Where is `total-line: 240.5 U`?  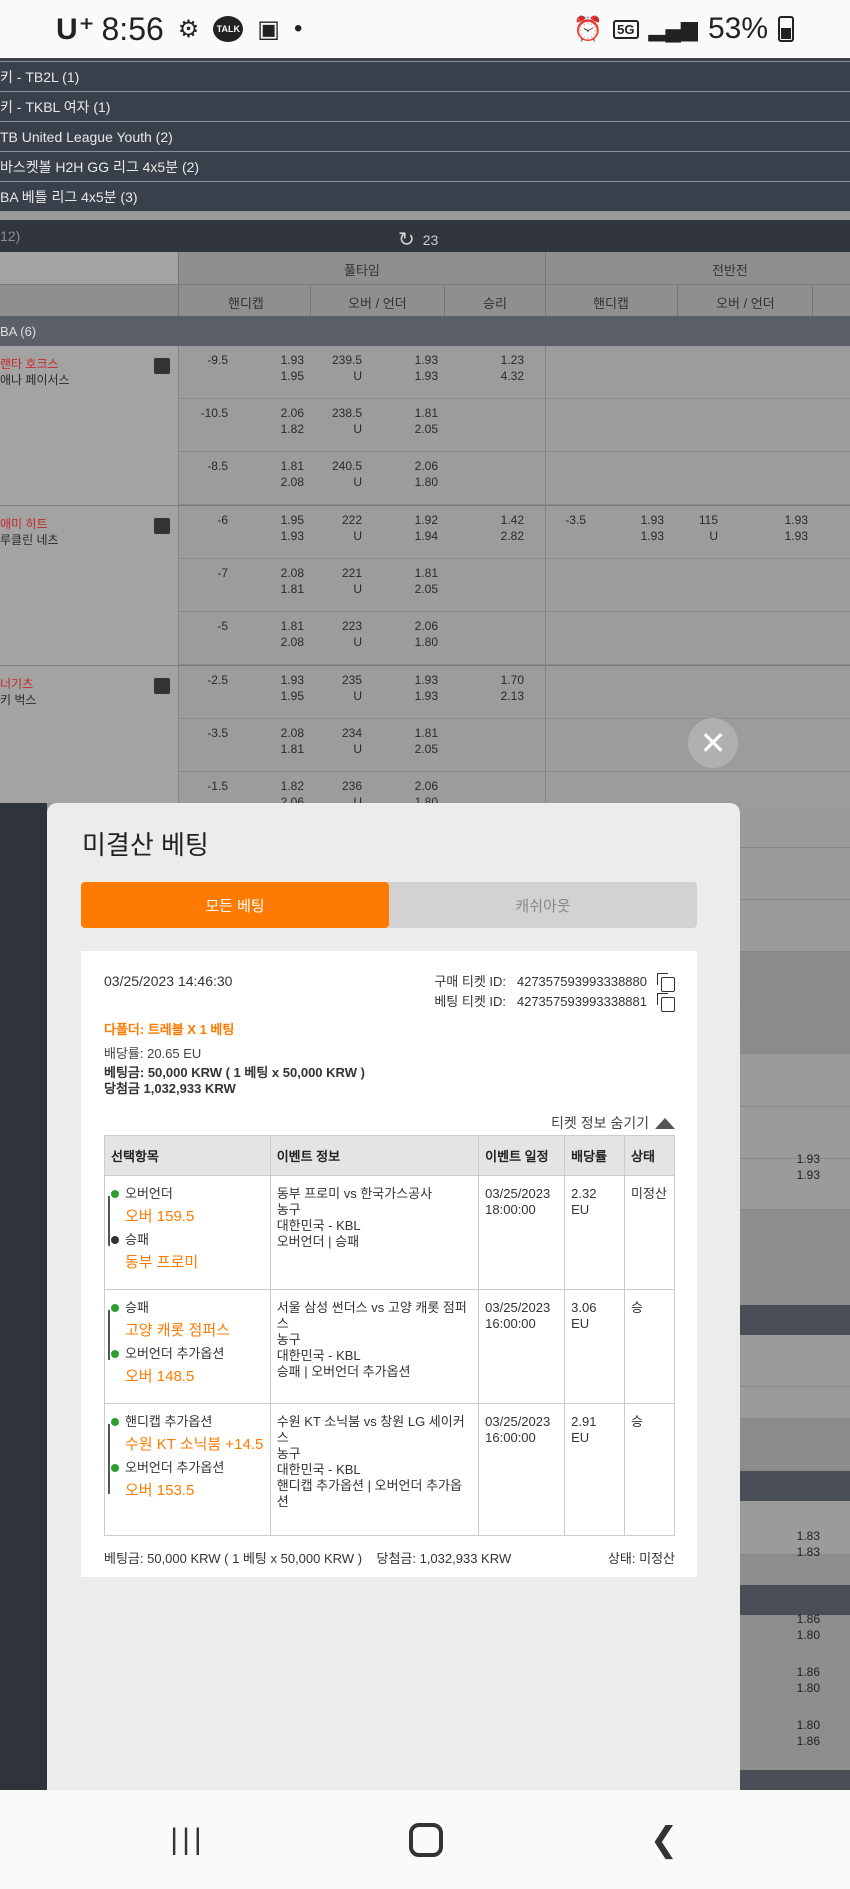
total-line: 240.5 U is located at coordinates (346, 474).